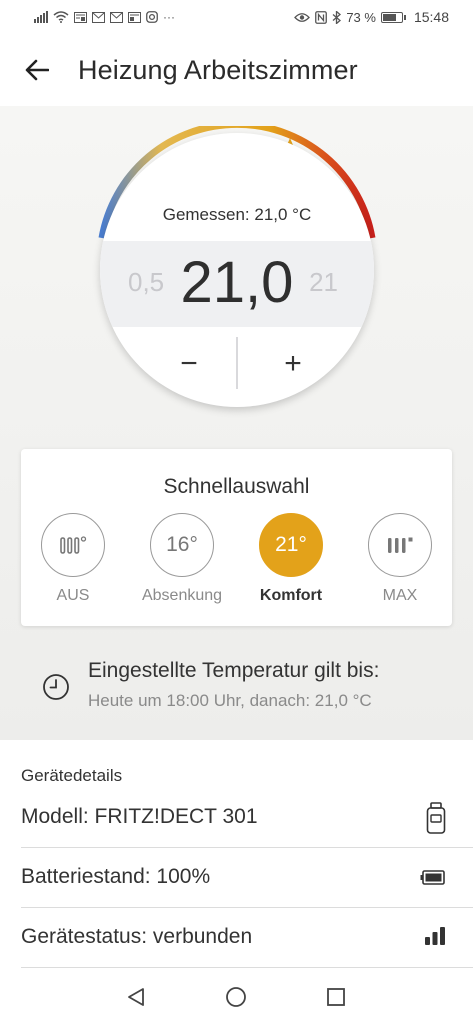 The width and height of the screenshot is (473, 1024). What do you see at coordinates (237, 284) in the screenshot?
I see `temperature-picker: 0,5 21,0 21` at bounding box center [237, 284].